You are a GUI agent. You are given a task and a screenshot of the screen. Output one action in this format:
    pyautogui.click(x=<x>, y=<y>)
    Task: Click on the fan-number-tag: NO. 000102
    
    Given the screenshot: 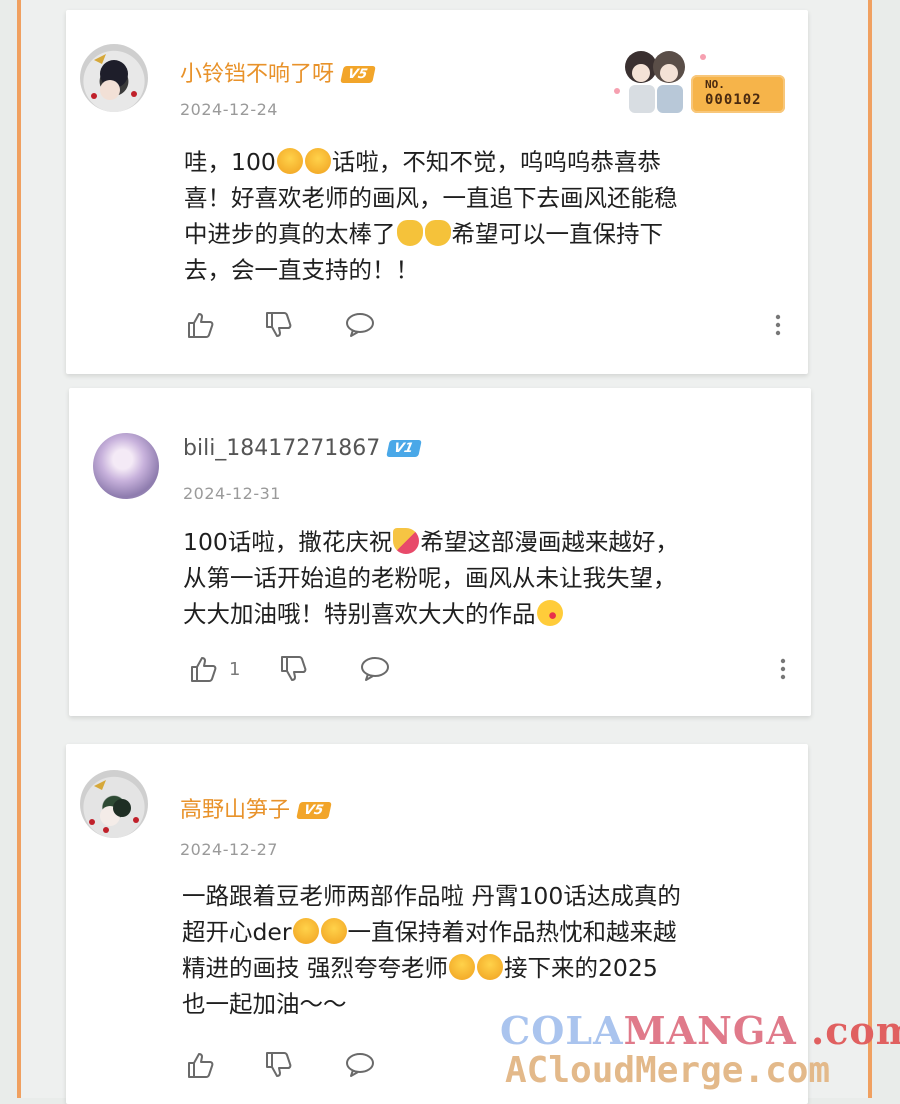 What is the action you would take?
    pyautogui.click(x=738, y=94)
    